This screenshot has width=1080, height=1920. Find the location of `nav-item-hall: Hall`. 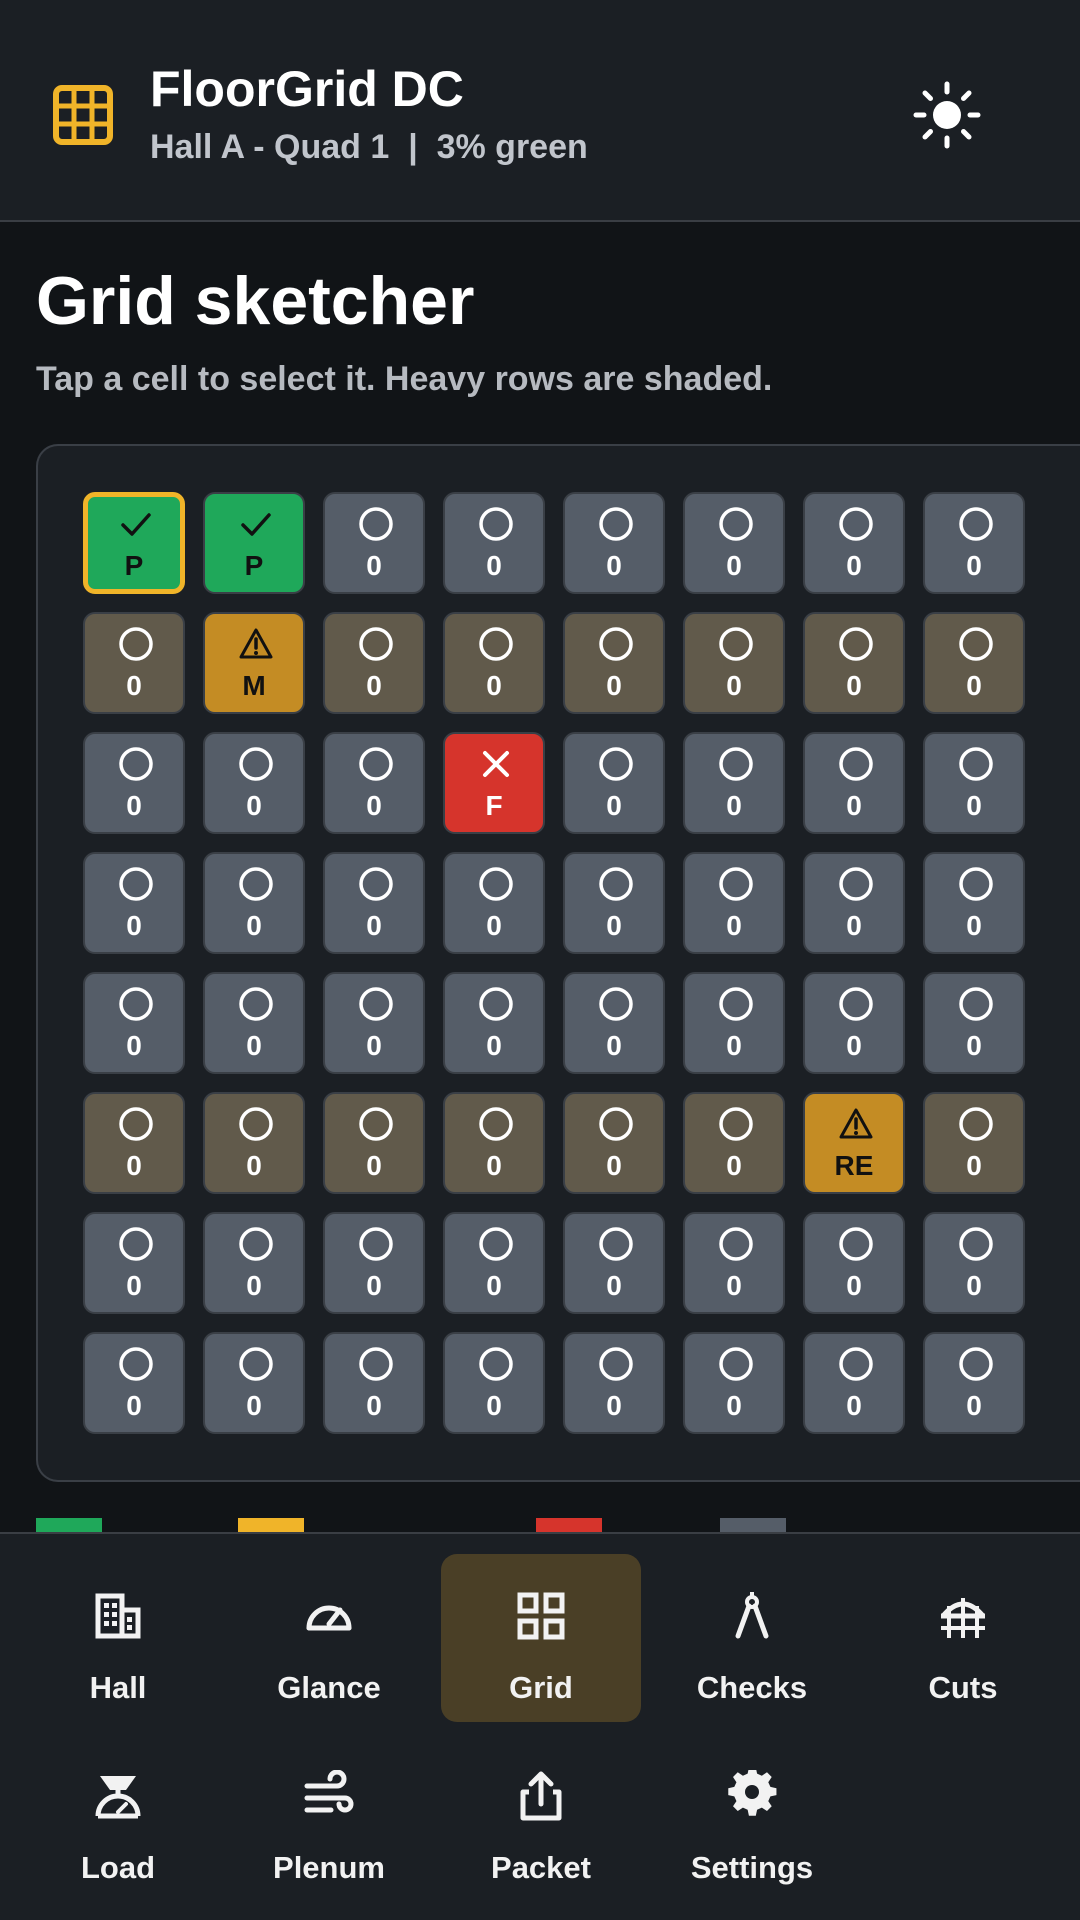

nav-item-hall: Hall is located at coordinates (118, 1638).